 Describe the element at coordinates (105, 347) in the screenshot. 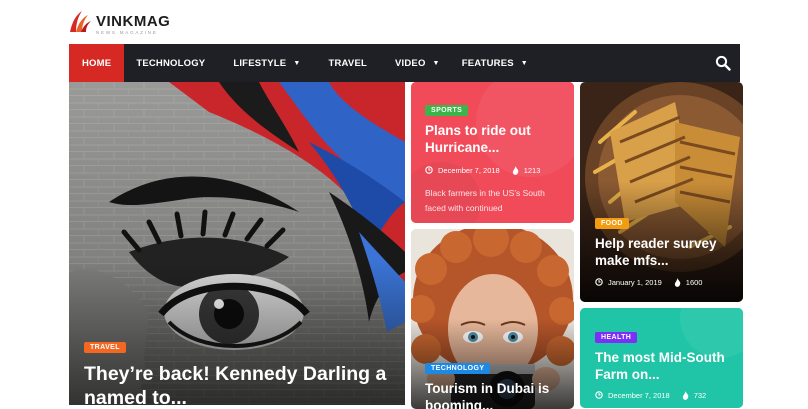

I see `category-badge: TRAVEL` at that location.